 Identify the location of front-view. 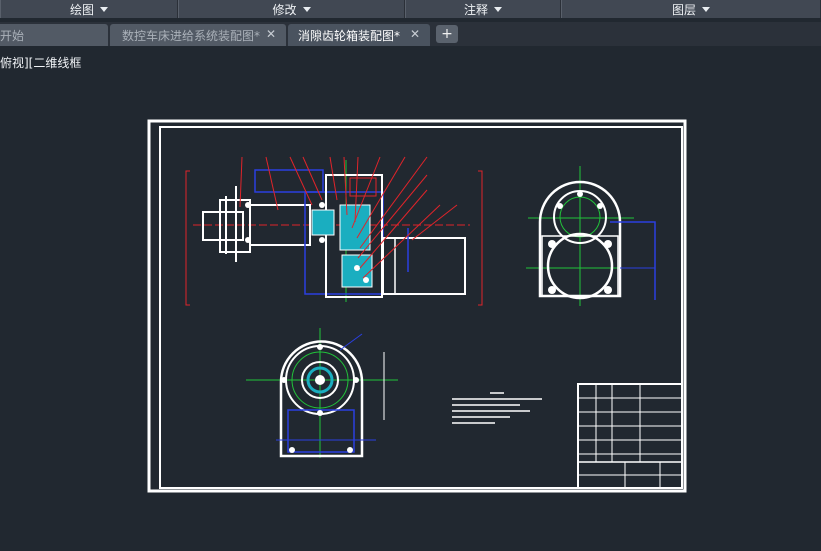
(322, 393).